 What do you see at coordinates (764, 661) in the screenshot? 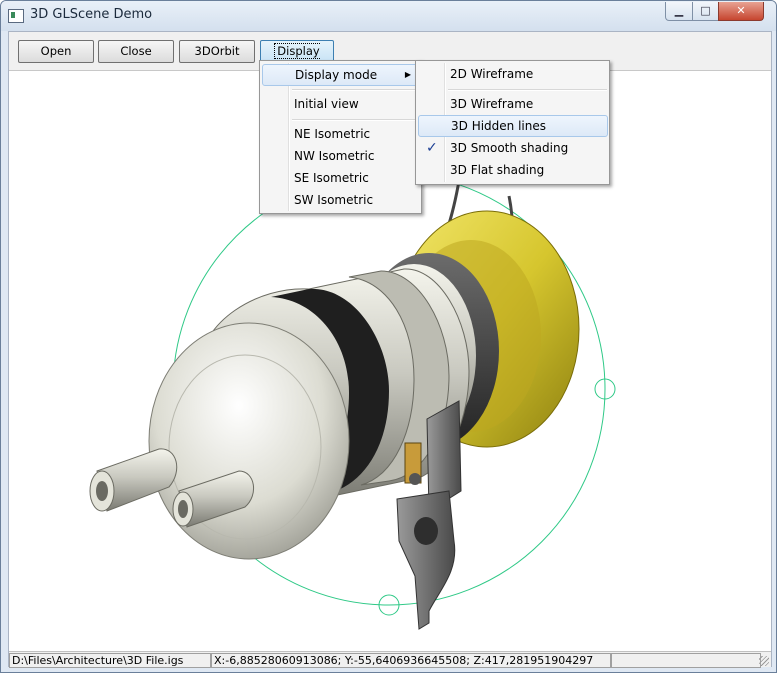
I see `resize-grip-icon` at bounding box center [764, 661].